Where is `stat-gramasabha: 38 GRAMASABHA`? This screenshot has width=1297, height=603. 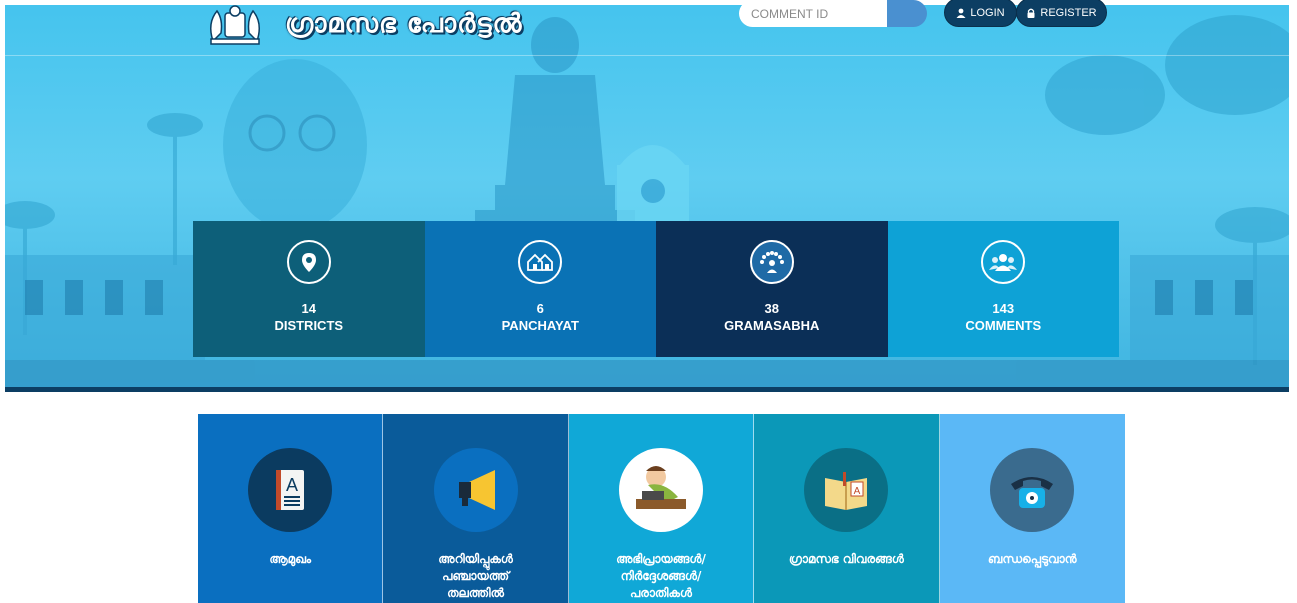 stat-gramasabha: 38 GRAMASABHA is located at coordinates (772, 289).